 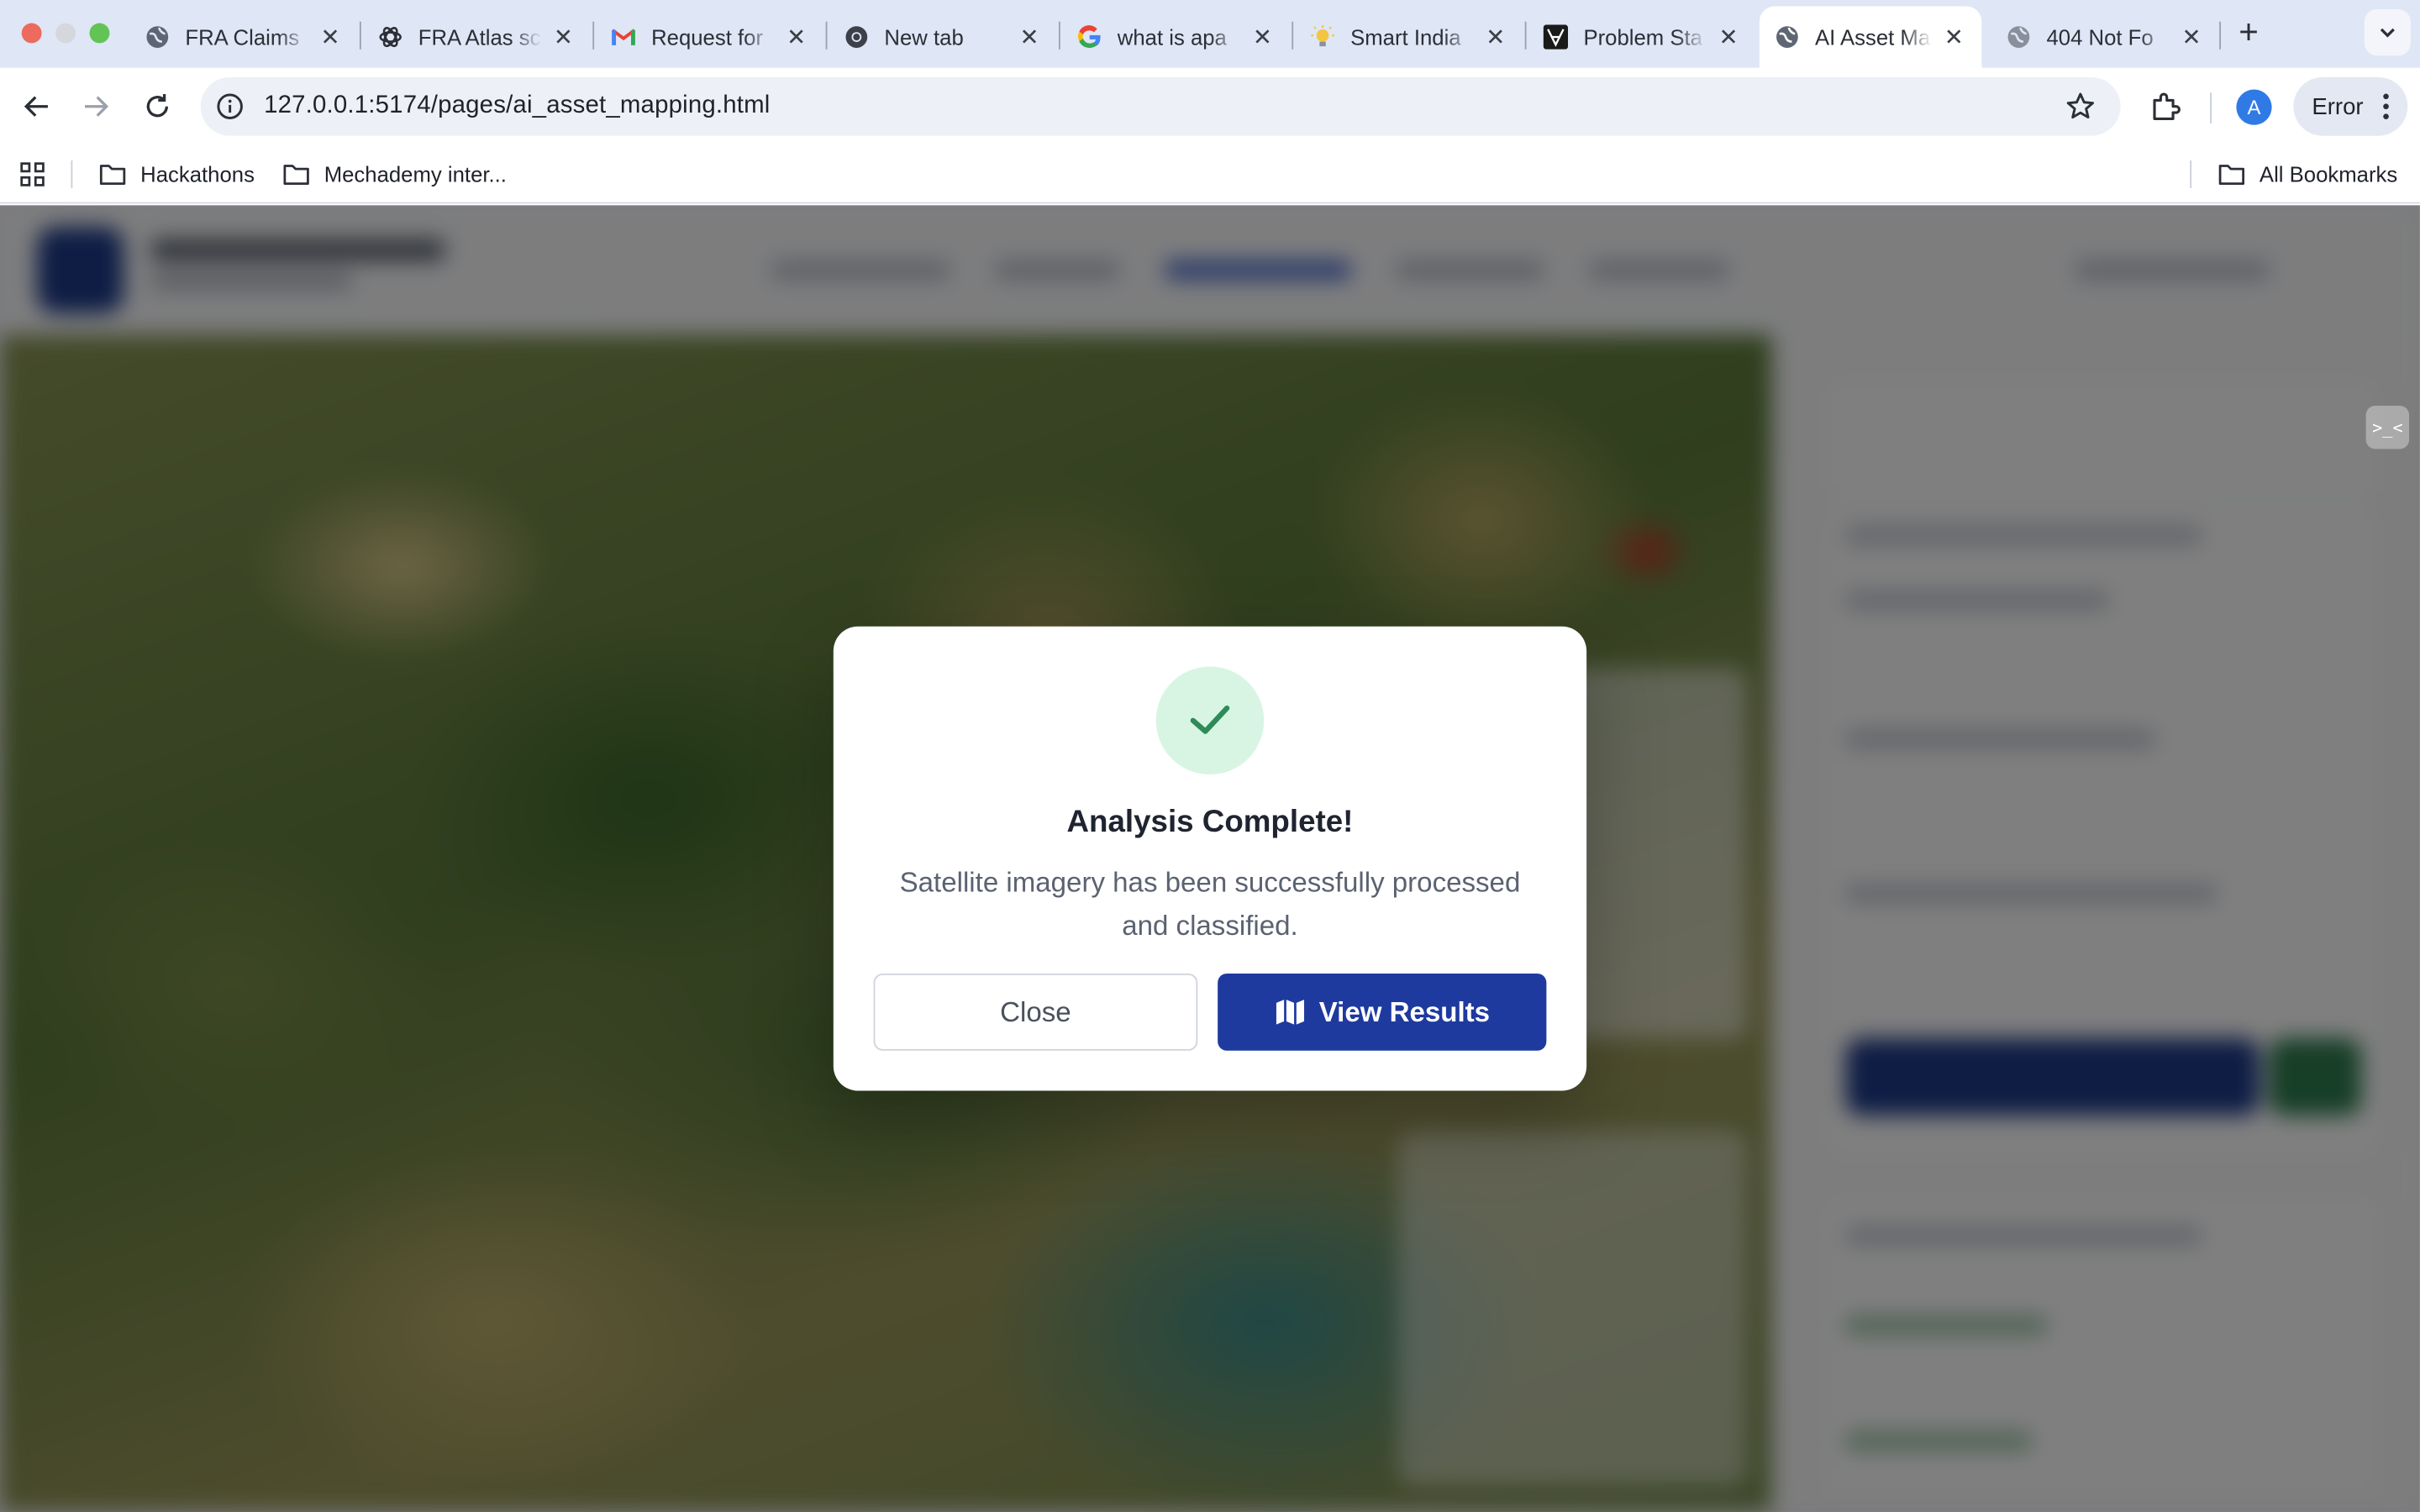 I want to click on tab-404-not-found: 404 Not Fo ✕, so click(x=2105, y=36).